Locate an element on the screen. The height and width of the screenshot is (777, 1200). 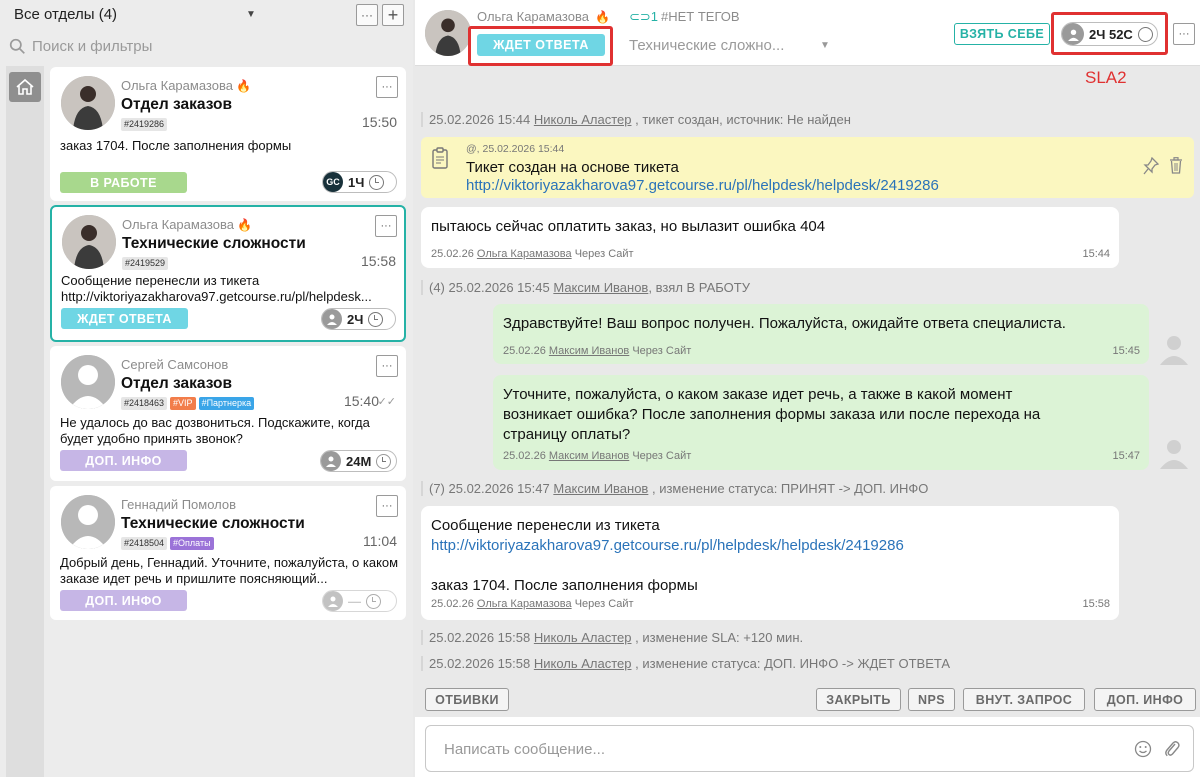
message-time: 15:47 is located at coordinates (1126, 456).